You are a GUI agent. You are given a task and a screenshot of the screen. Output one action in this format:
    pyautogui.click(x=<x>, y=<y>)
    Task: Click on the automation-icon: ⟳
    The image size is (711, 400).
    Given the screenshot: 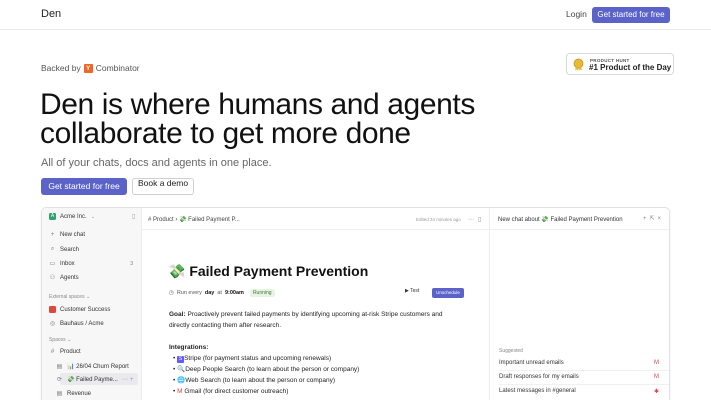 What is the action you would take?
    pyautogui.click(x=59, y=380)
    